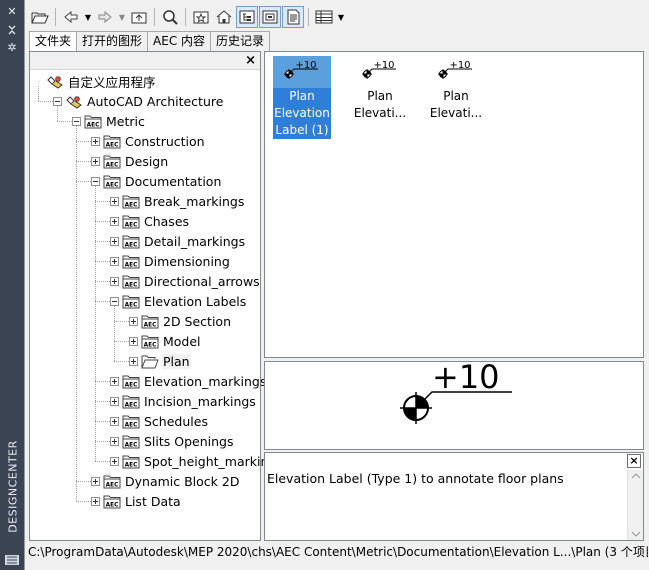 Image resolution: width=649 pixels, height=570 pixels. Describe the element at coordinates (139, 17) in the screenshot. I see `up-icon` at that location.